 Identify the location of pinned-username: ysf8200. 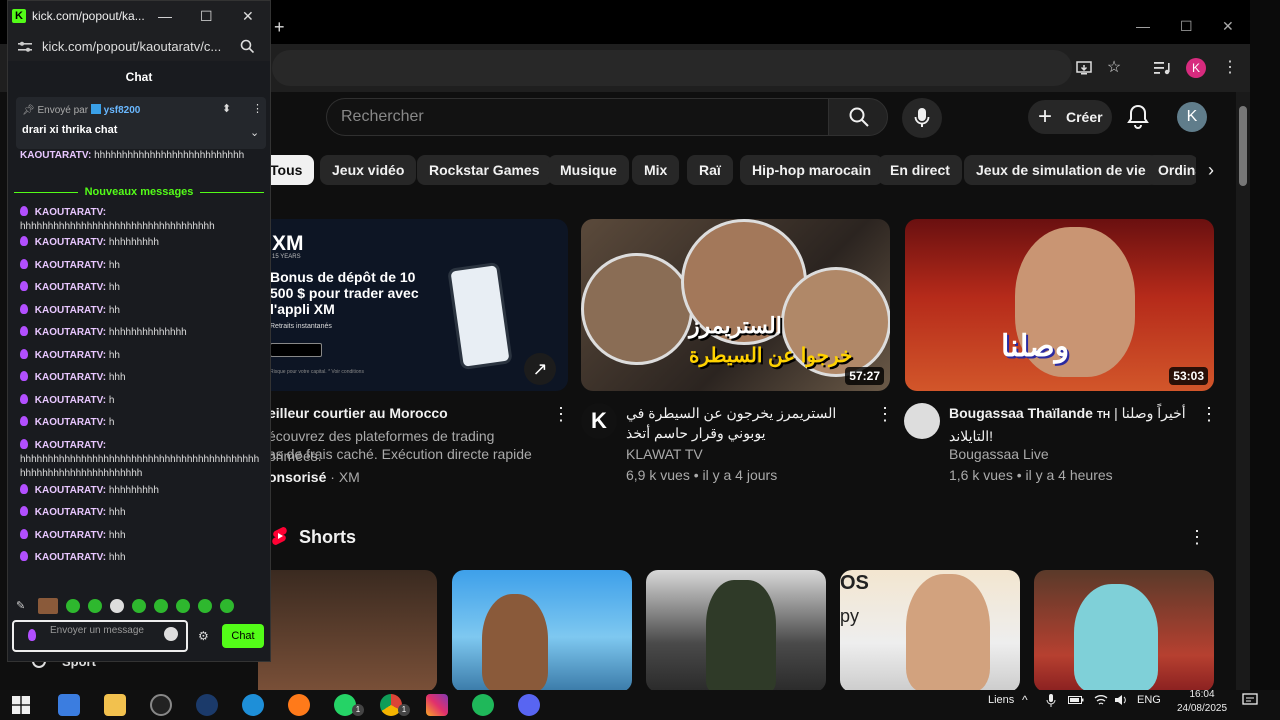
(122, 110).